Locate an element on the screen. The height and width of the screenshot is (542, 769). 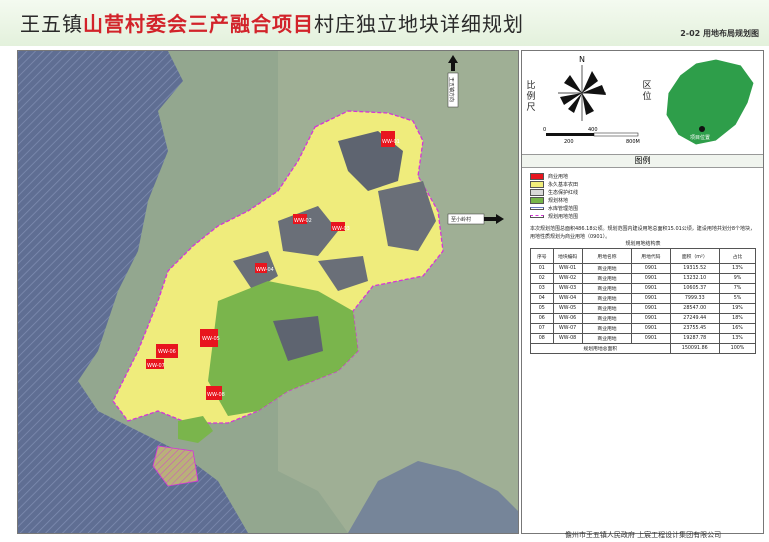
table-cell: 19% is located at coordinates (737, 308).